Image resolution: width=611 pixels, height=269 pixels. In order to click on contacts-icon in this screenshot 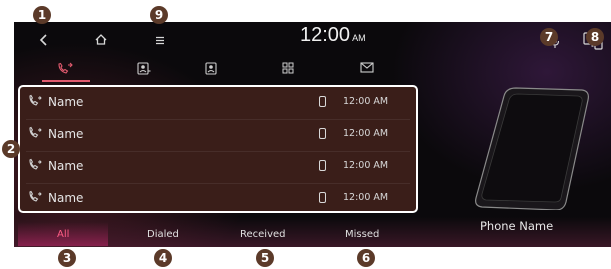, I will do `click(144, 68)`.